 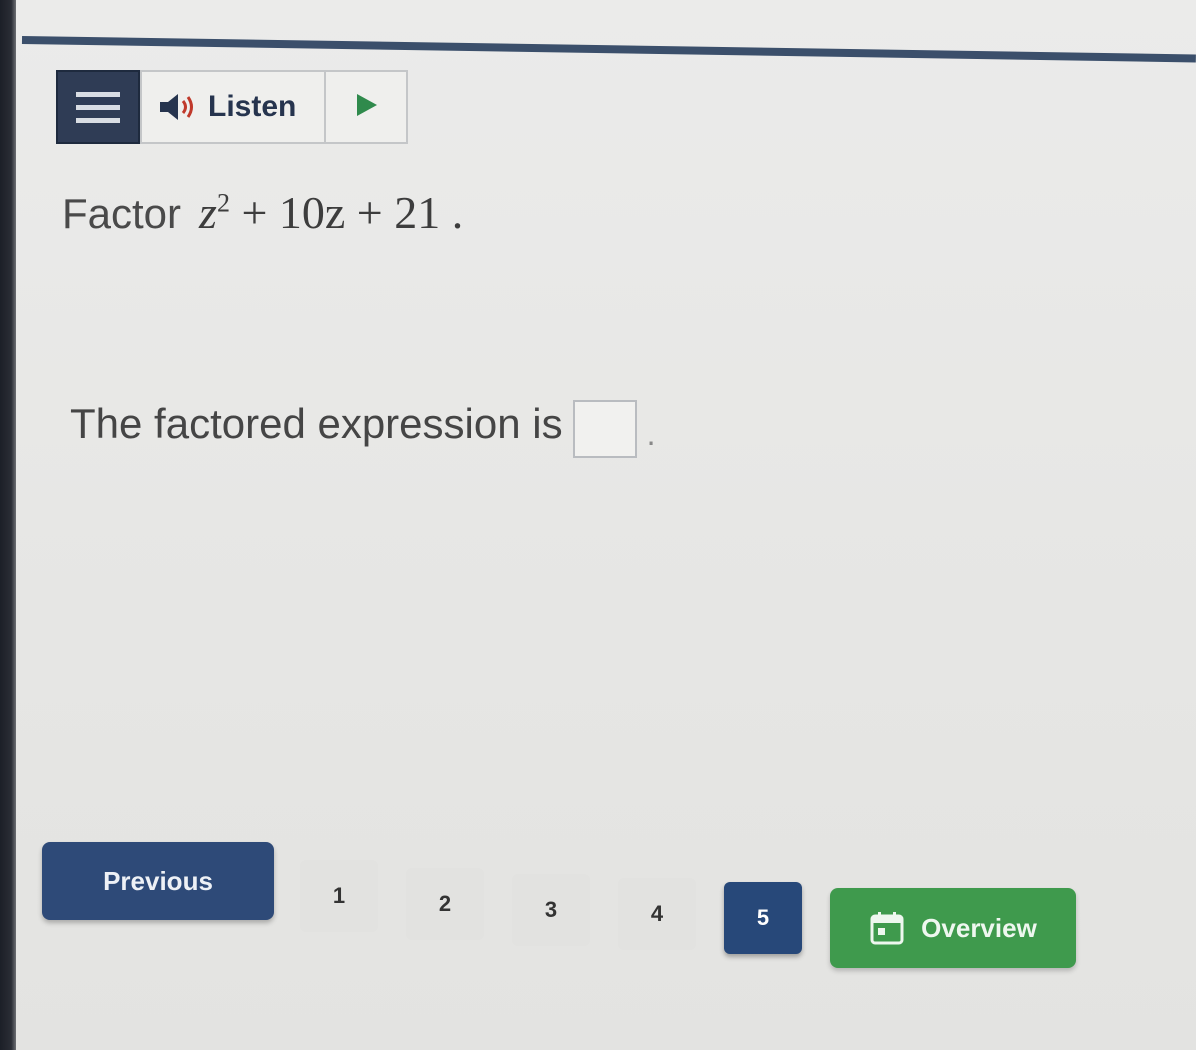 What do you see at coordinates (763, 918) in the screenshot?
I see `page-button-5: 5` at bounding box center [763, 918].